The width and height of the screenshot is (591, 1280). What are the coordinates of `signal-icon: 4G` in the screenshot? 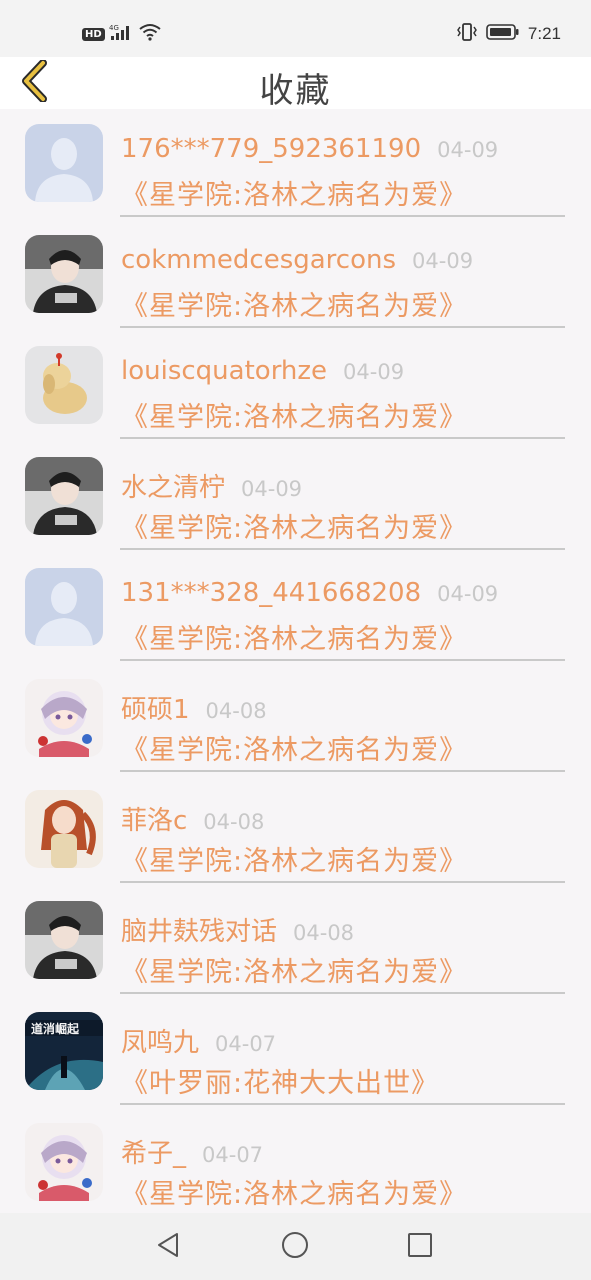 It's located at (122, 34).